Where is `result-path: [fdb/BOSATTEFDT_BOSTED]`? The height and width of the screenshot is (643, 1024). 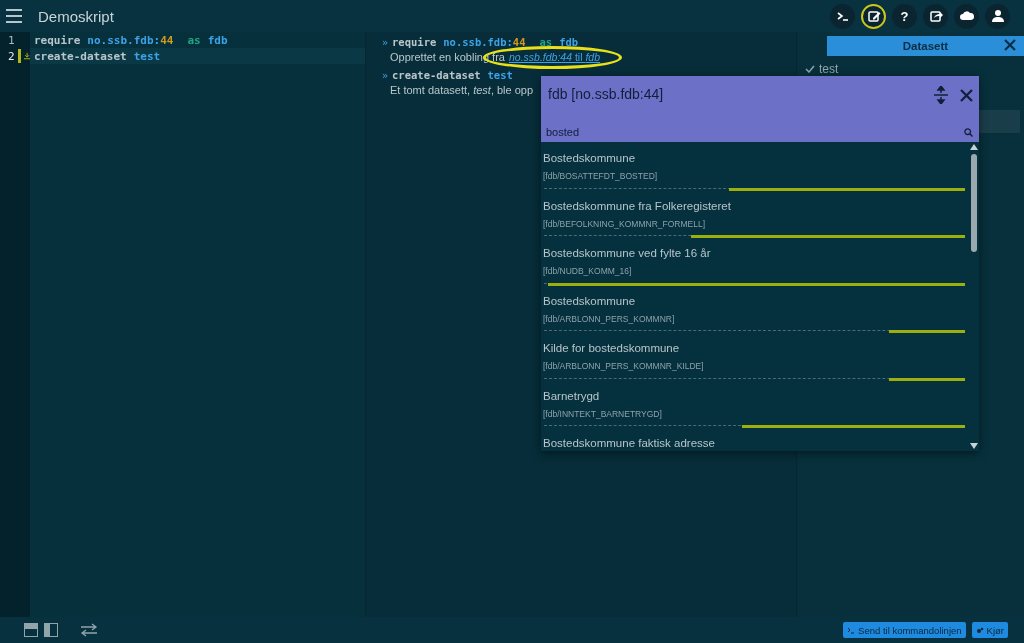
result-path: [fdb/BOSATTEFDT_BOSTED] is located at coordinates (601, 176).